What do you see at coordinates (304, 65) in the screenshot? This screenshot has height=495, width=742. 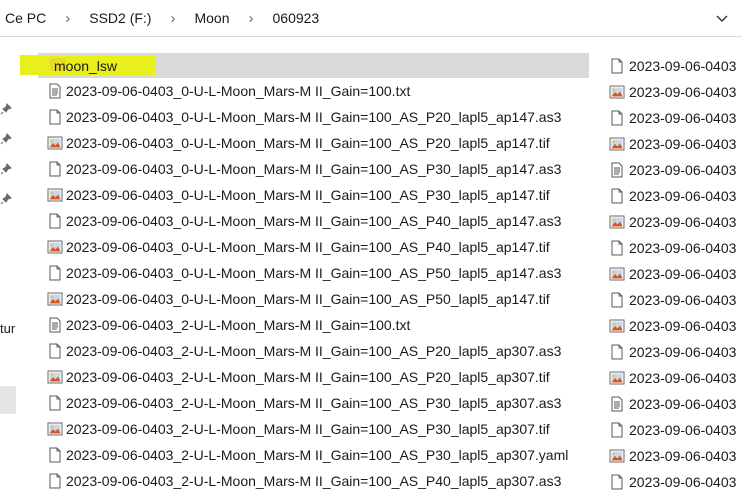 I see `file-row: moon_lsw` at bounding box center [304, 65].